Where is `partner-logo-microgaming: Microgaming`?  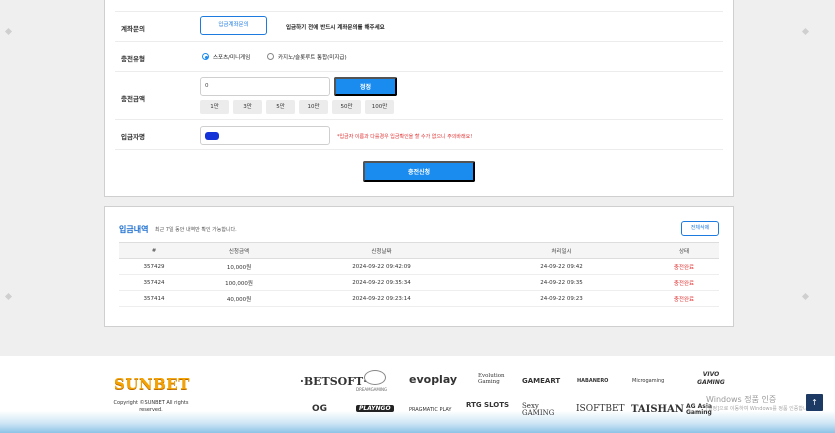
partner-logo-microgaming: Microgaming is located at coordinates (648, 381).